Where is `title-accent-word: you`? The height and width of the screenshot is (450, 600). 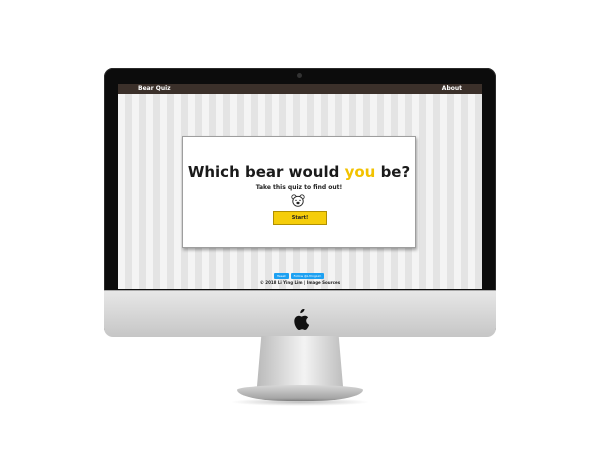 title-accent-word: you is located at coordinates (360, 172).